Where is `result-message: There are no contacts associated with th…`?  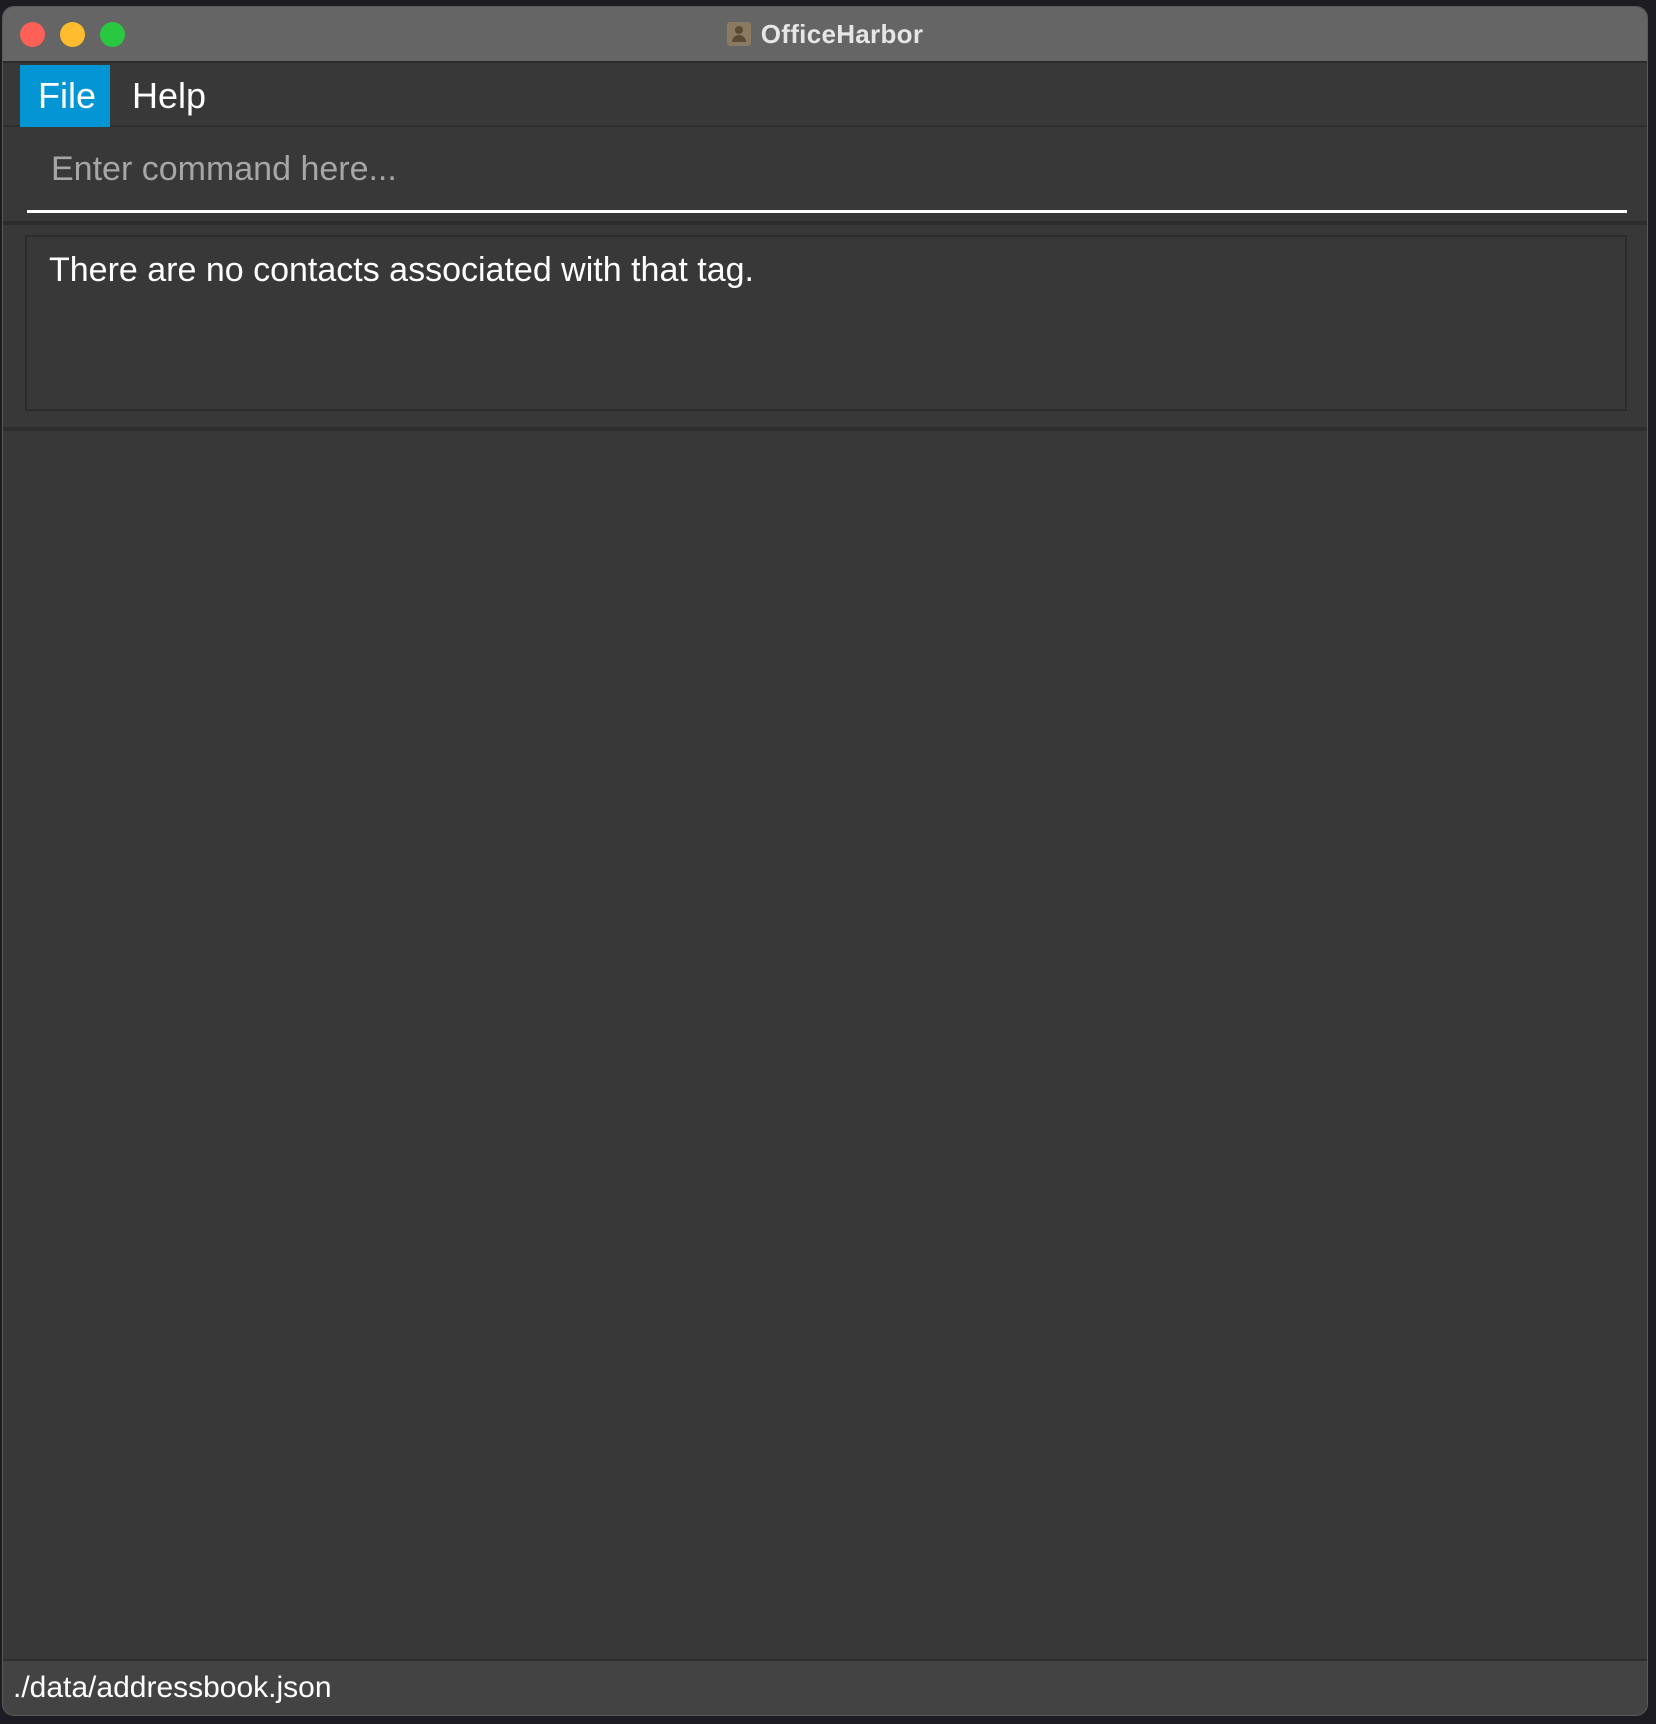
result-message: There are no contacts associated with th… is located at coordinates (401, 270).